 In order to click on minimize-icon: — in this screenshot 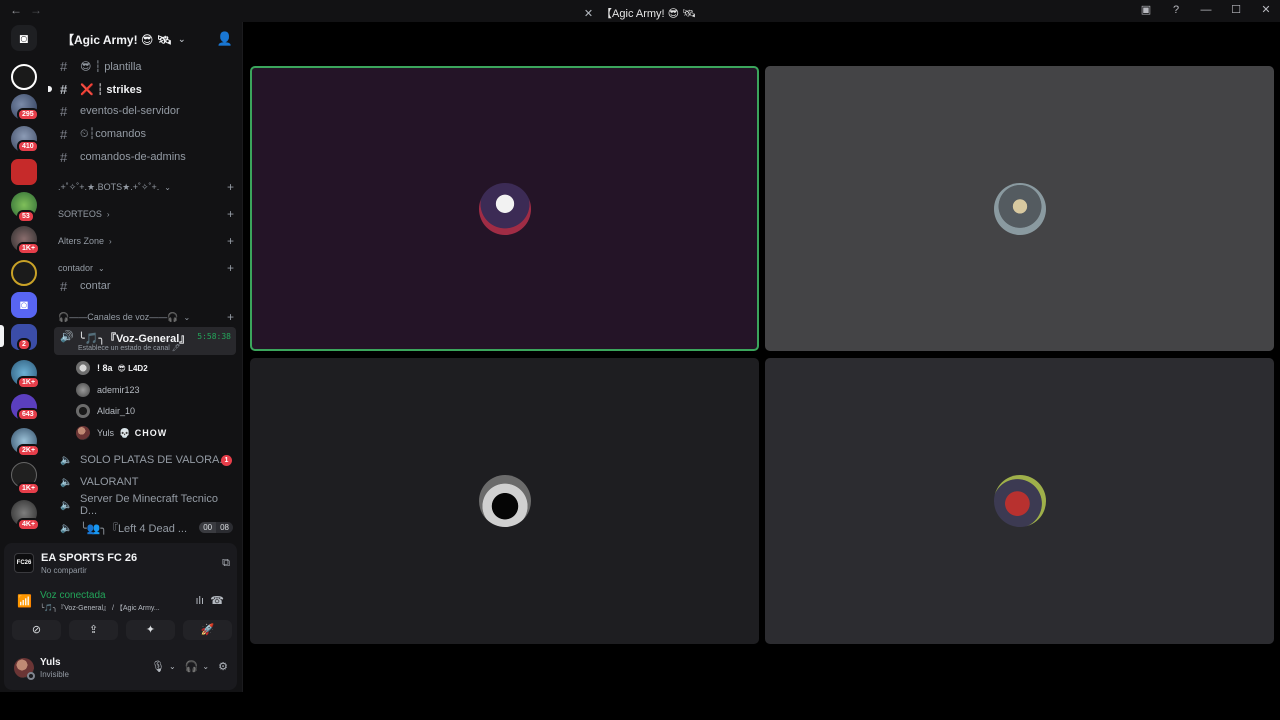, I will do `click(1206, 10)`.